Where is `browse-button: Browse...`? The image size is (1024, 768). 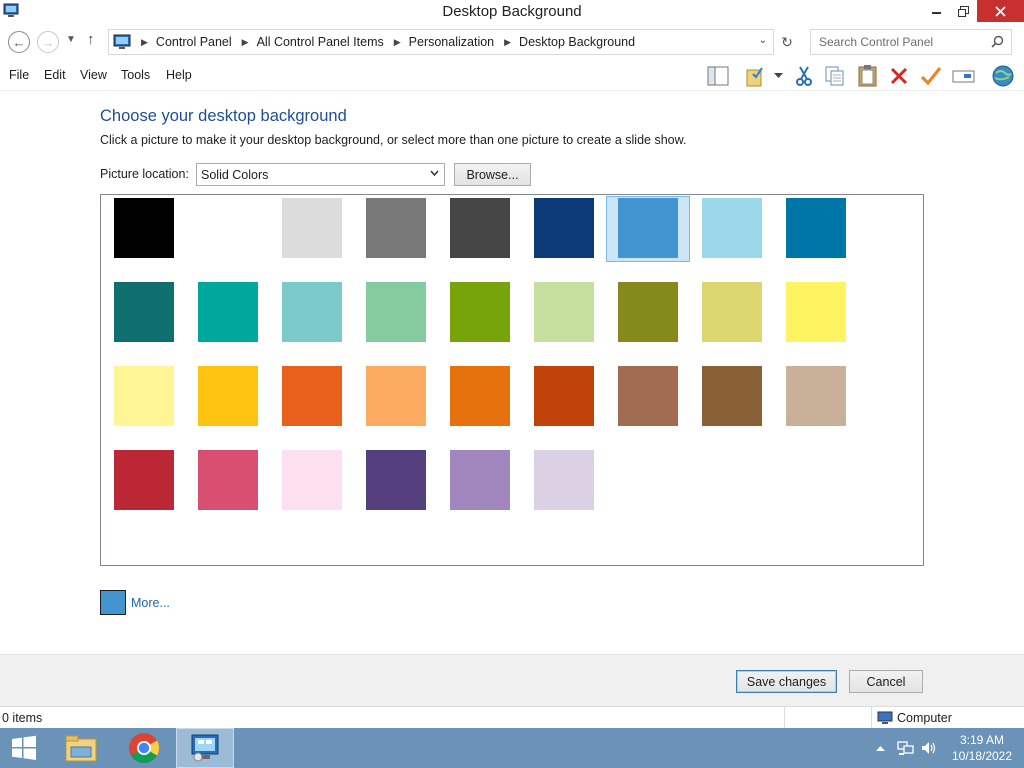
browse-button: Browse... is located at coordinates (492, 174).